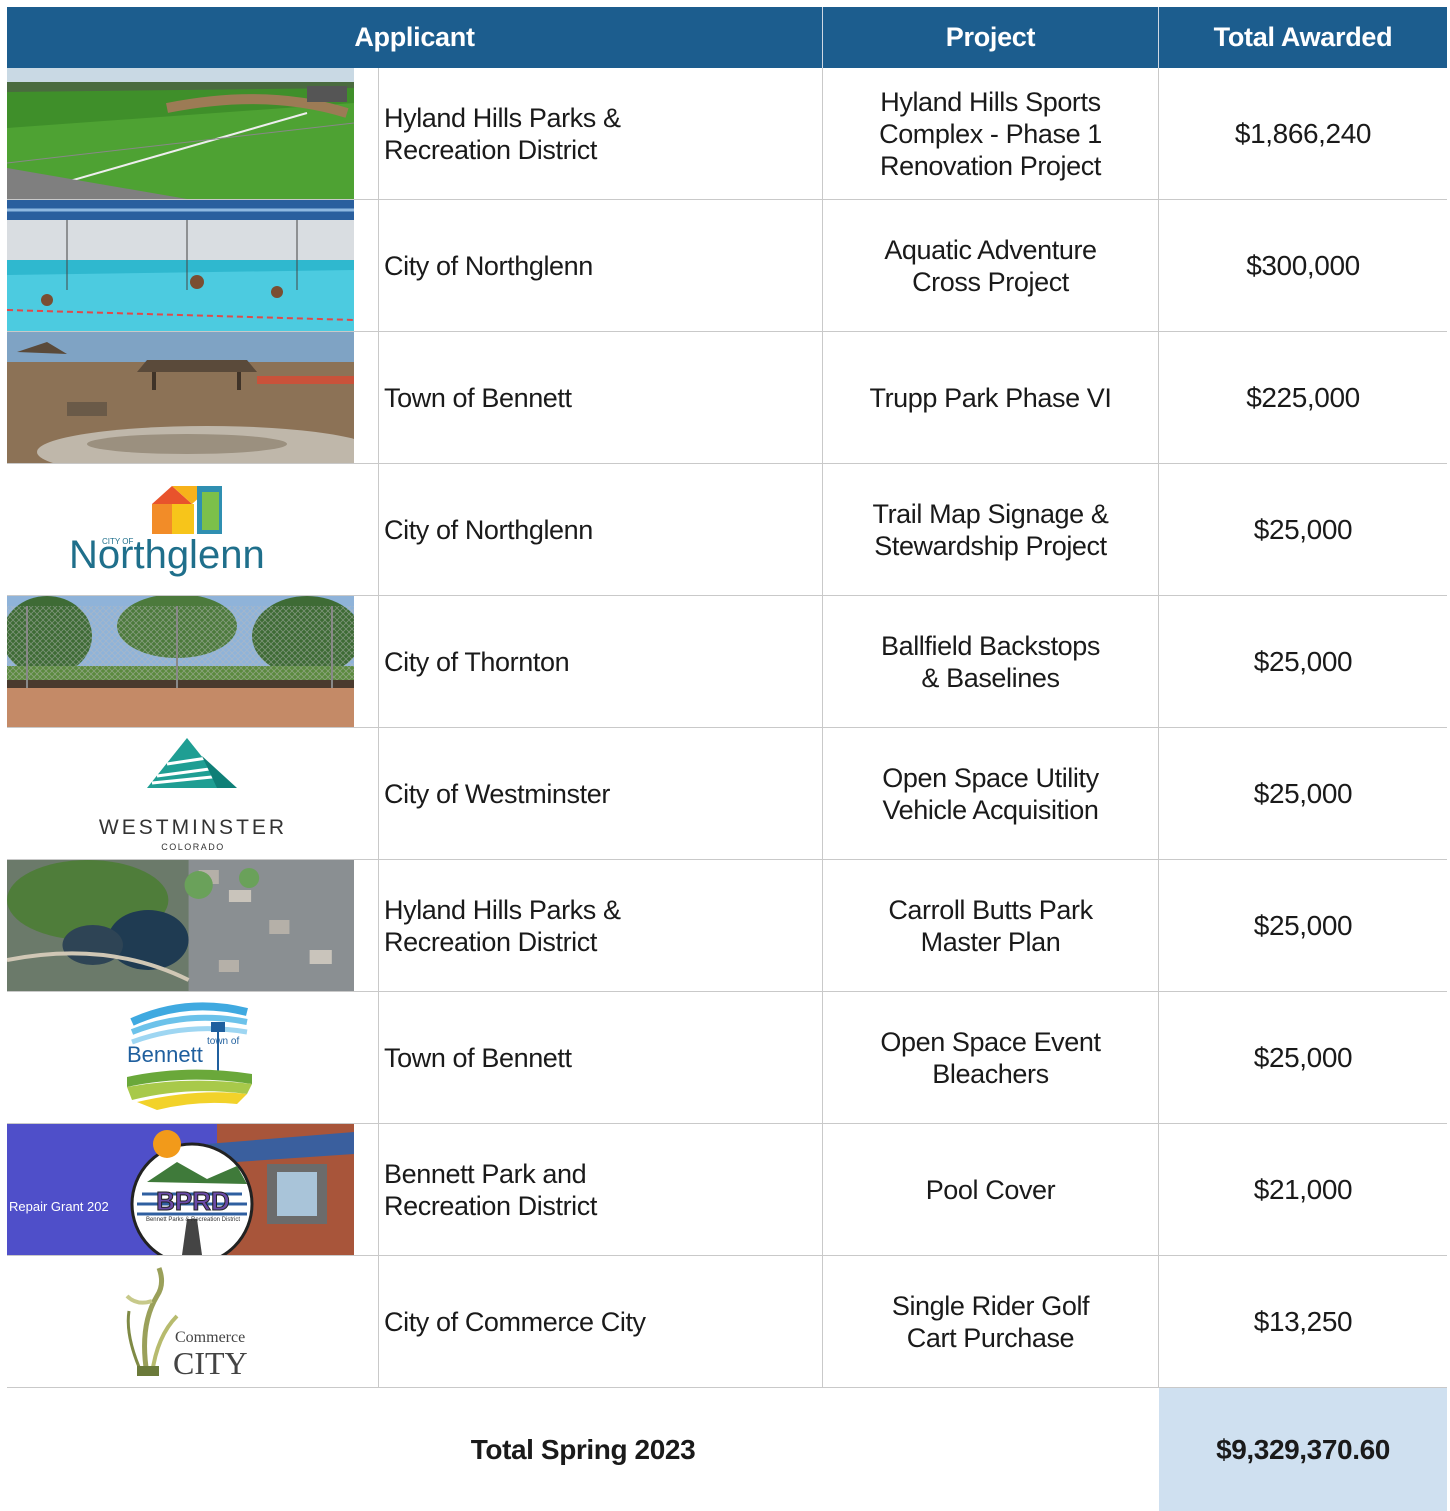 Image resolution: width=1450 pixels, height=1511 pixels. I want to click on northglenn-logo: CITY OF Northglenn, so click(167, 531).